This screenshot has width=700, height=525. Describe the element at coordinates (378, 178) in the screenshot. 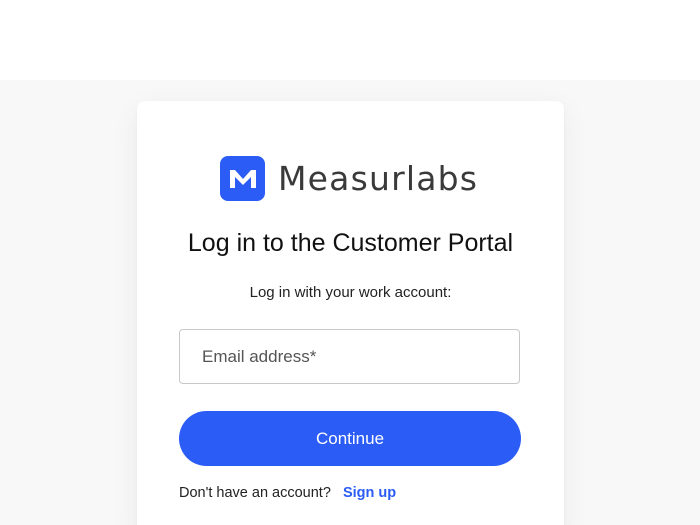

I see `brand-name: Measurlabs` at that location.